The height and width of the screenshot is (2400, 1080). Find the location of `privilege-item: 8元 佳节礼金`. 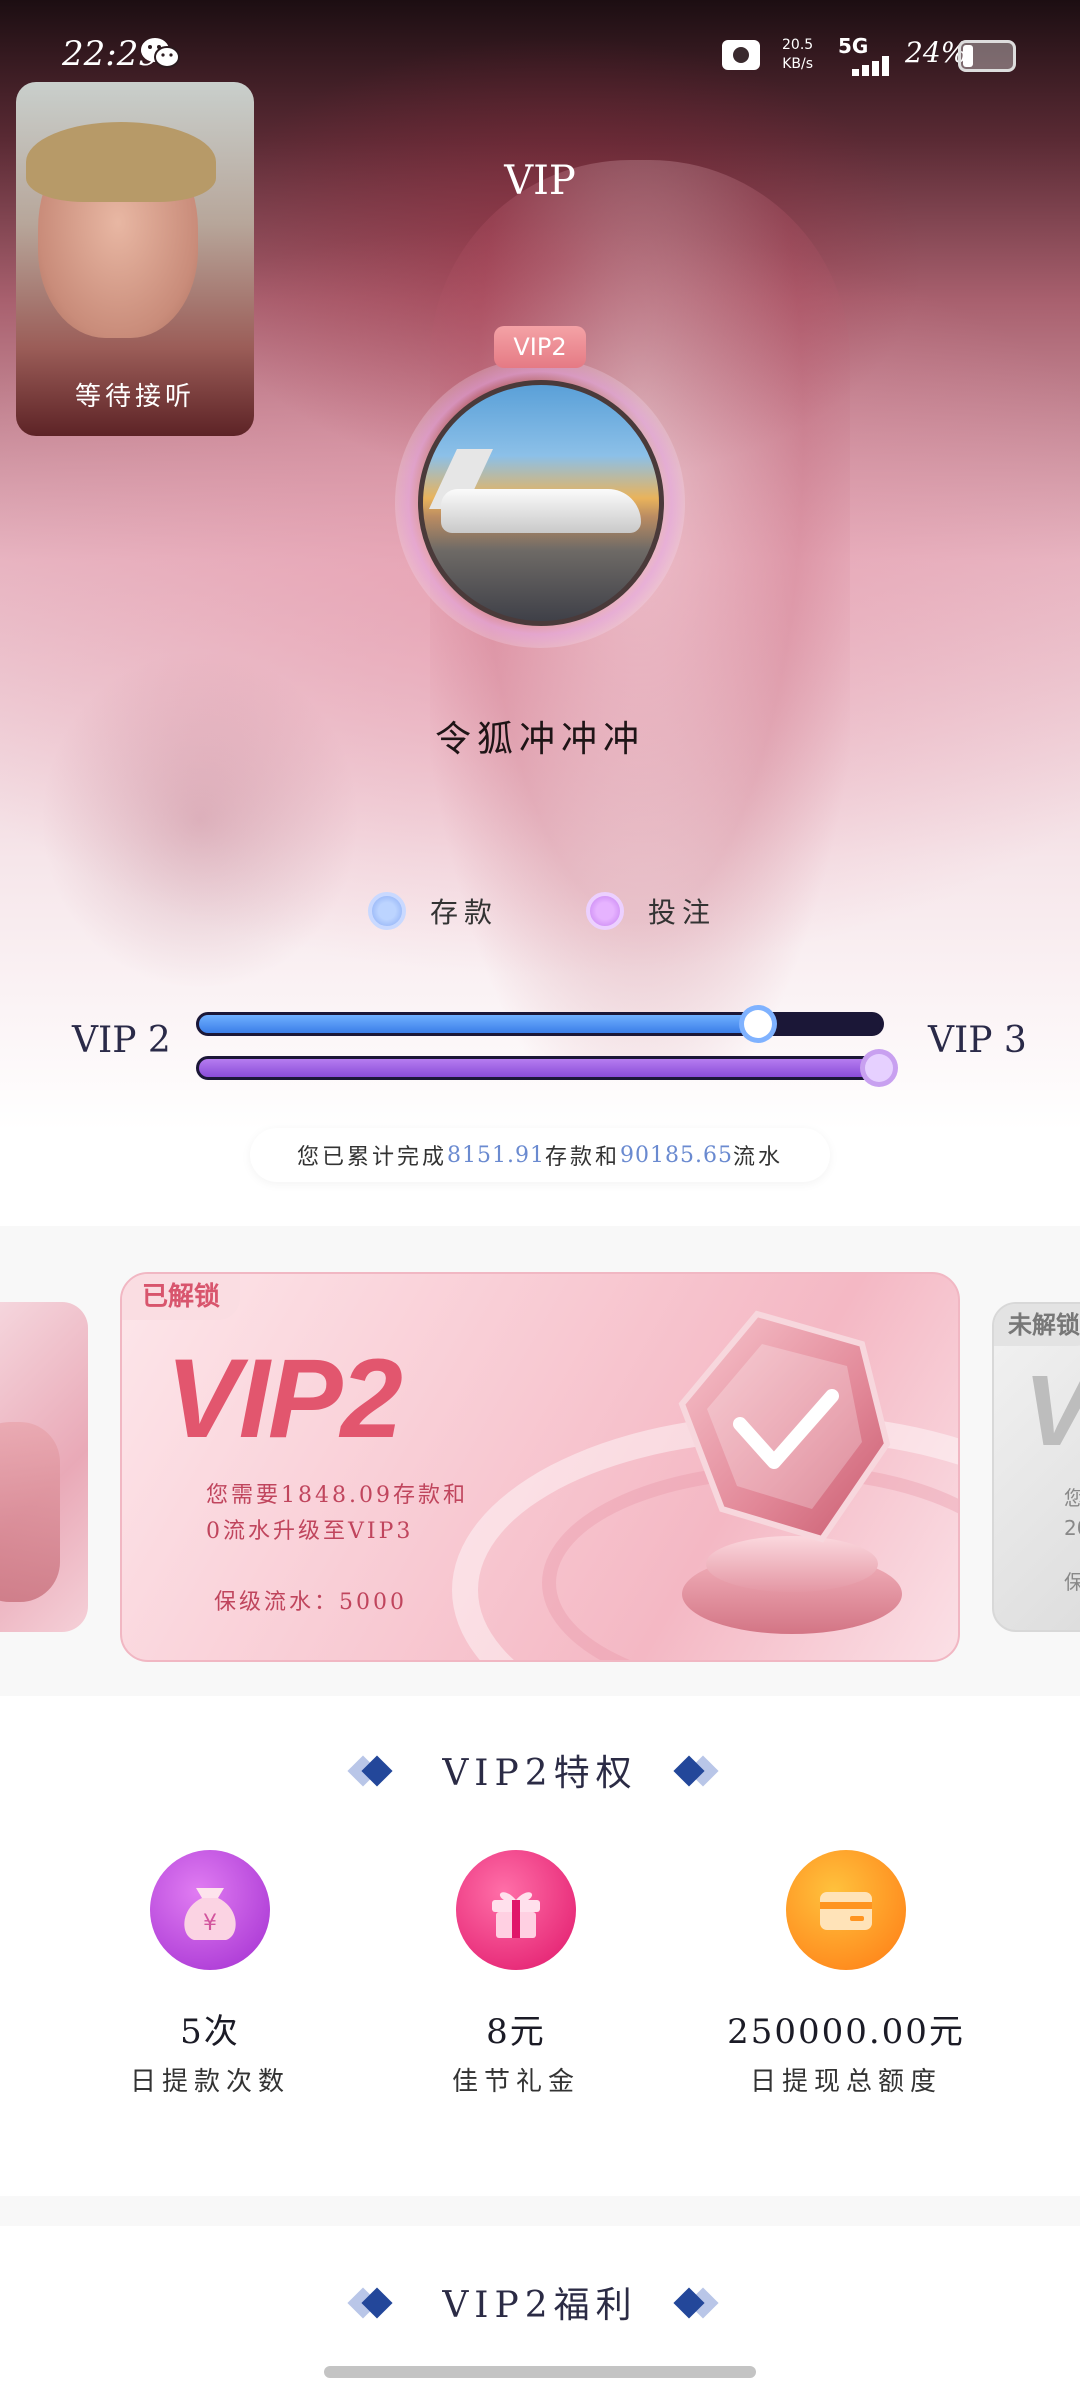

privilege-item: 8元 佳节礼金 is located at coordinates (516, 1974).